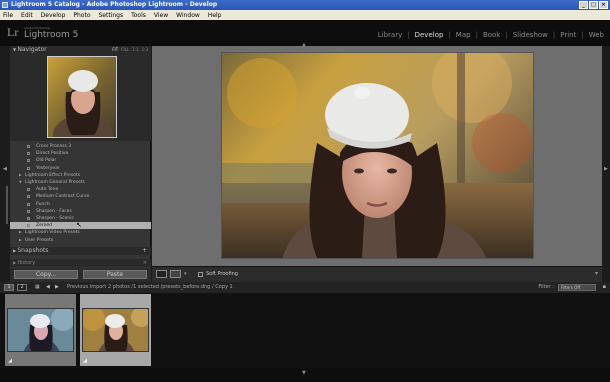 This screenshot has width=610, height=382. Describe the element at coordinates (185, 274) in the screenshot. I see `before-after-dropdown-icon: ▾` at that location.